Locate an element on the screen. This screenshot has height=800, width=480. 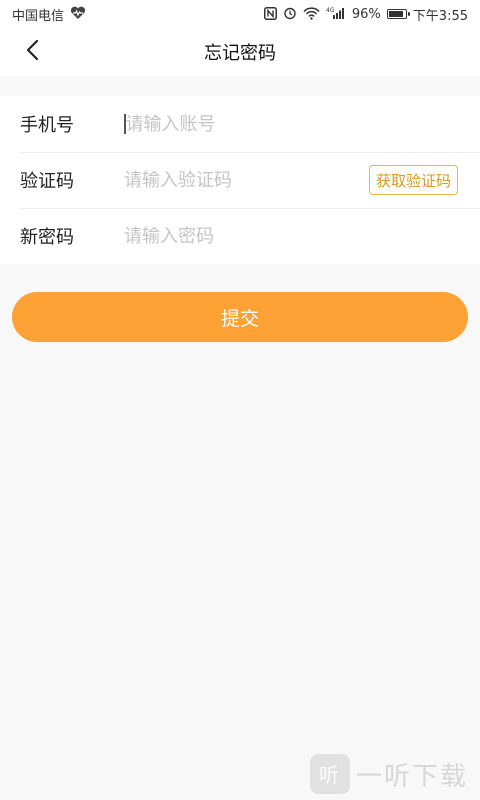
watermark-logo: 听 is located at coordinates (329, 774).